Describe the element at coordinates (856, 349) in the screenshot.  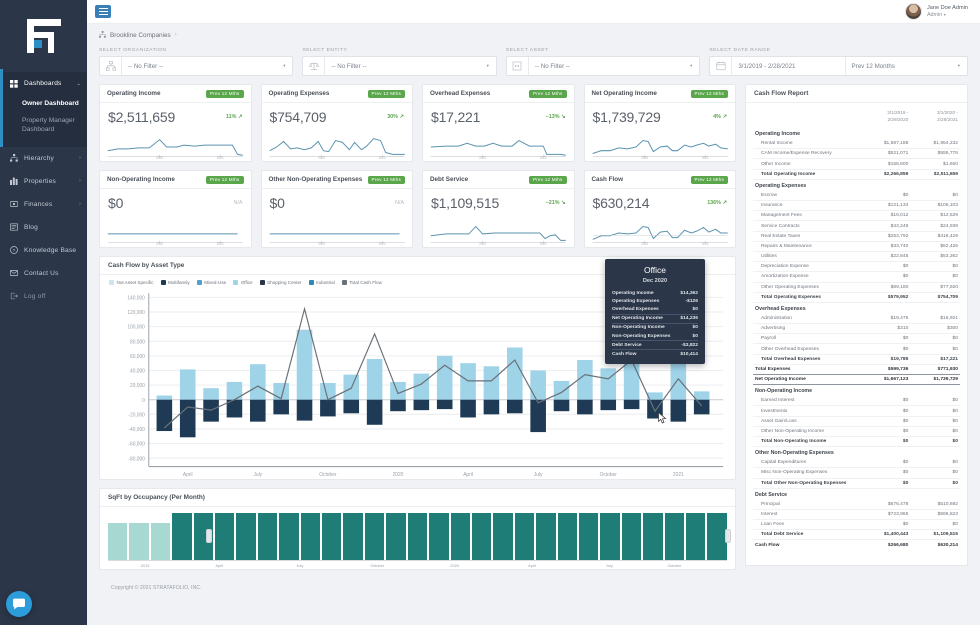
I see `table-row: Other Overhead Expenses $0 $0` at that location.